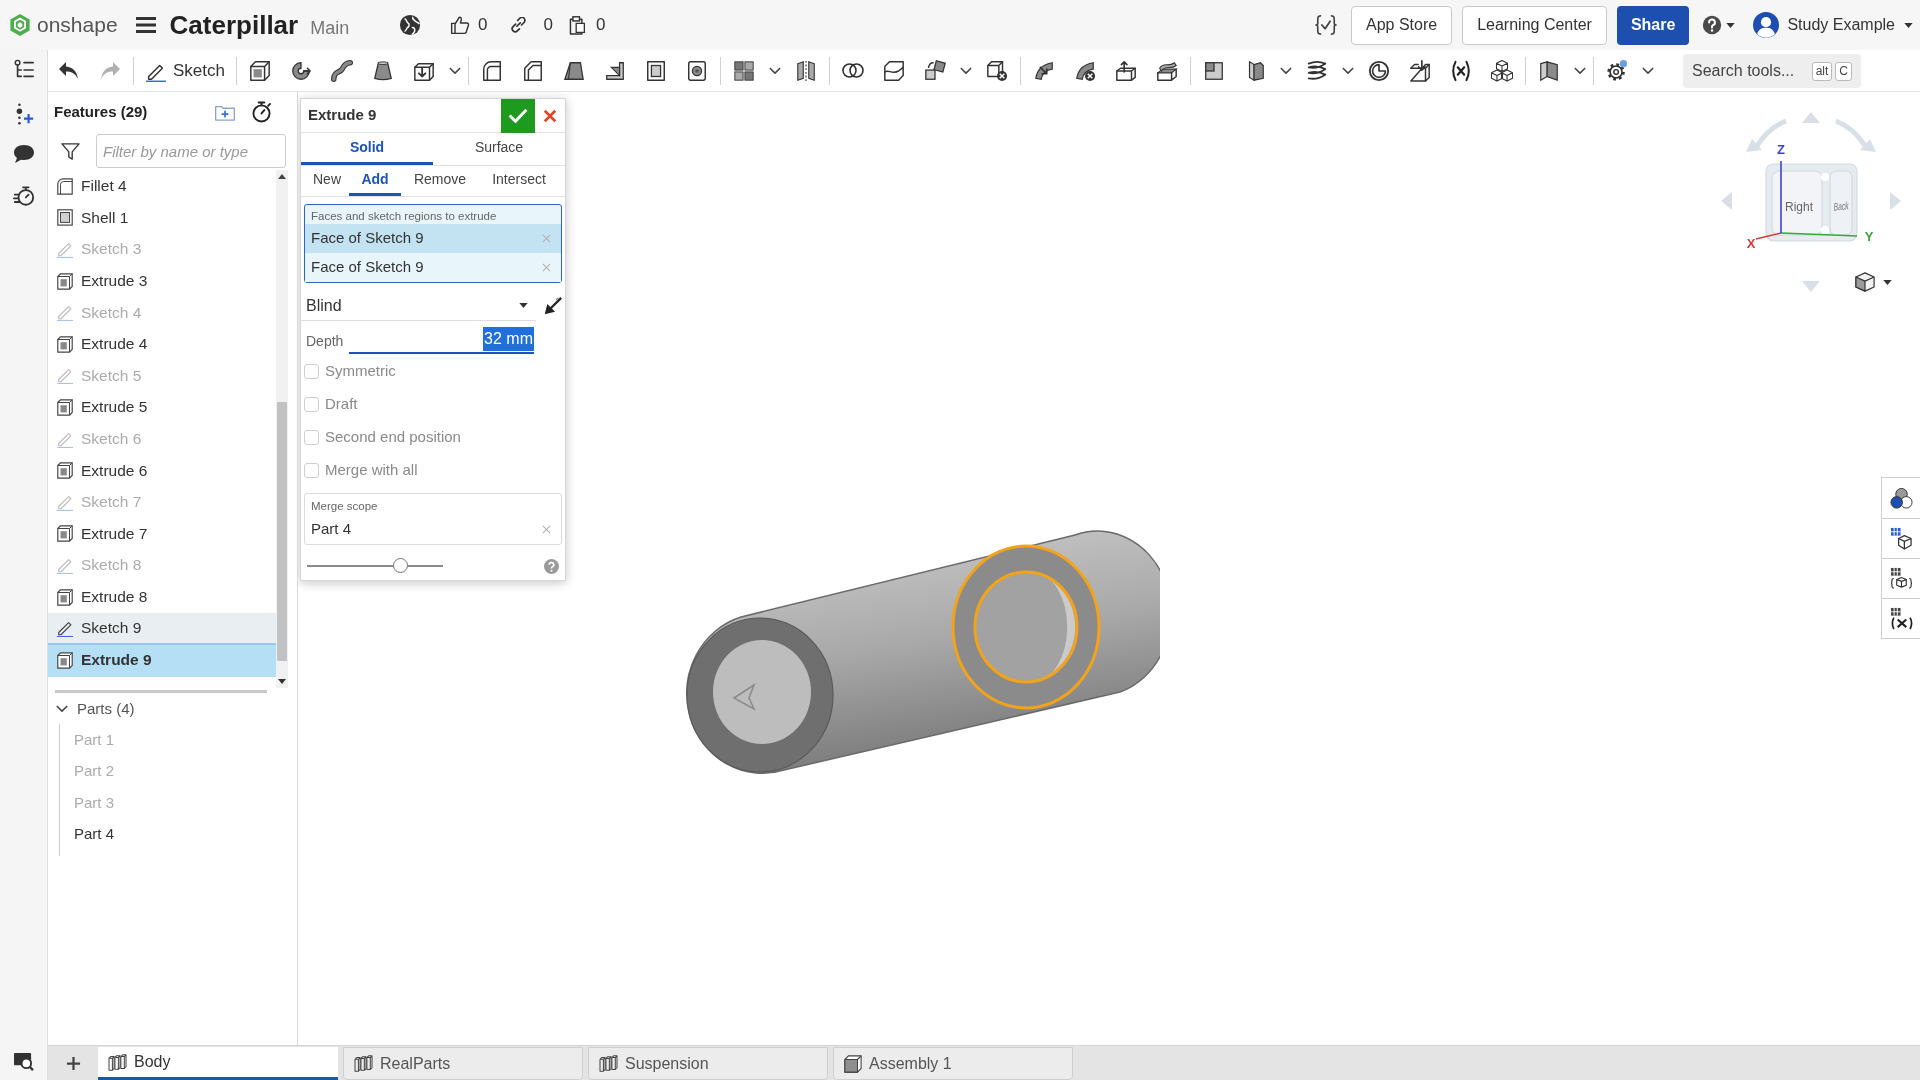 This screenshot has width=1920, height=1080. What do you see at coordinates (1865, 282) in the screenshot?
I see `cube-icon` at bounding box center [1865, 282].